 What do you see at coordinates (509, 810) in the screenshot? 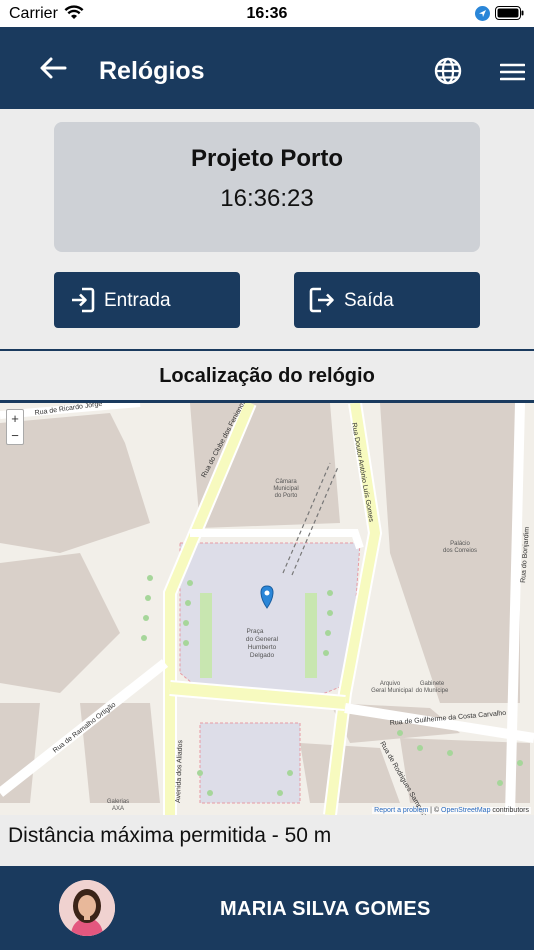
I see `attribution-contributors: contributors` at bounding box center [509, 810].